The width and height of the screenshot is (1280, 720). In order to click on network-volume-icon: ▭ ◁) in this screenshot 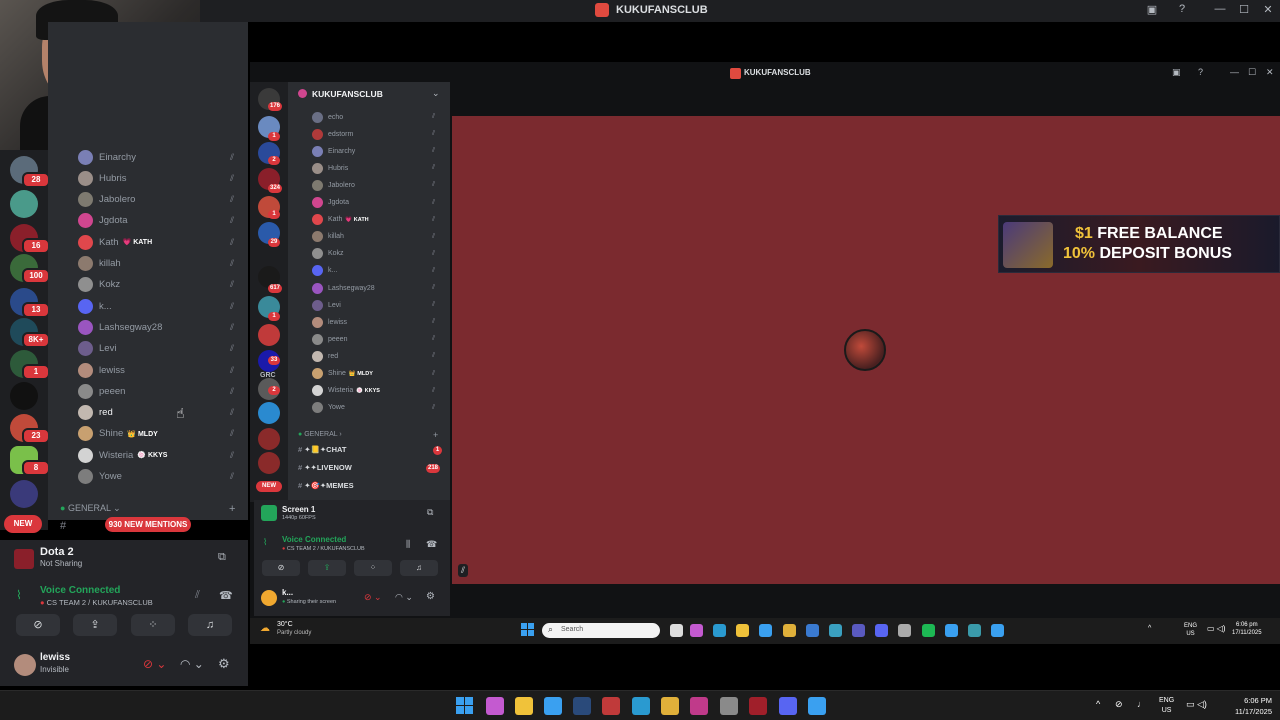, I will do `click(1196, 704)`.